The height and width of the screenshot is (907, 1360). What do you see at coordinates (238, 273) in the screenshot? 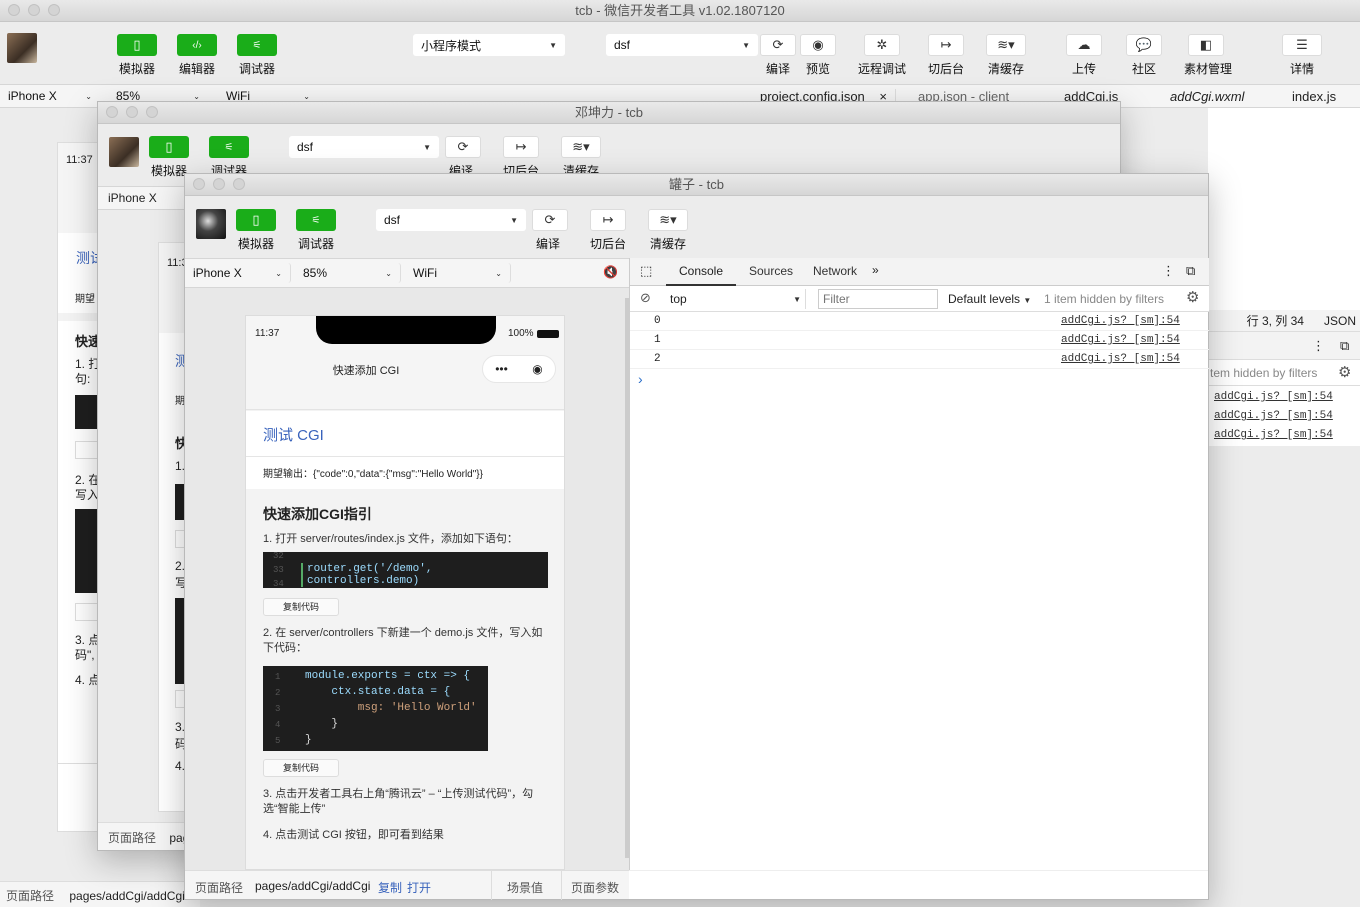
I see `device-select: iPhone X ⌄` at bounding box center [238, 273].